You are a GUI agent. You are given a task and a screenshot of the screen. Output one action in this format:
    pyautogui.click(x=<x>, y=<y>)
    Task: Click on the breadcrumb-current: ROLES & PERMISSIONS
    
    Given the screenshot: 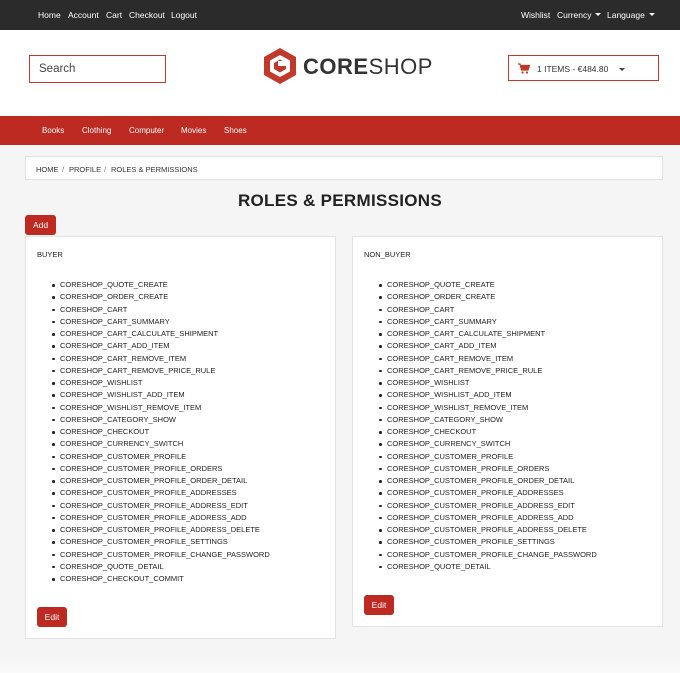 What is the action you would take?
    pyautogui.click(x=154, y=169)
    